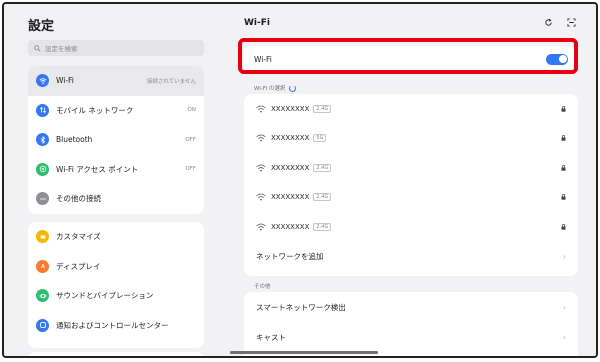  I want to click on select-network-section: Wi-Fi の選択, so click(275, 88).